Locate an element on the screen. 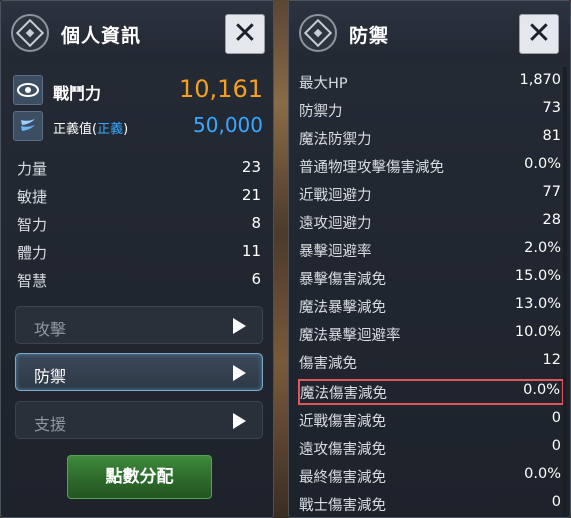 The width and height of the screenshot is (571, 518). list-item: 防禦力 73 is located at coordinates (431, 110).